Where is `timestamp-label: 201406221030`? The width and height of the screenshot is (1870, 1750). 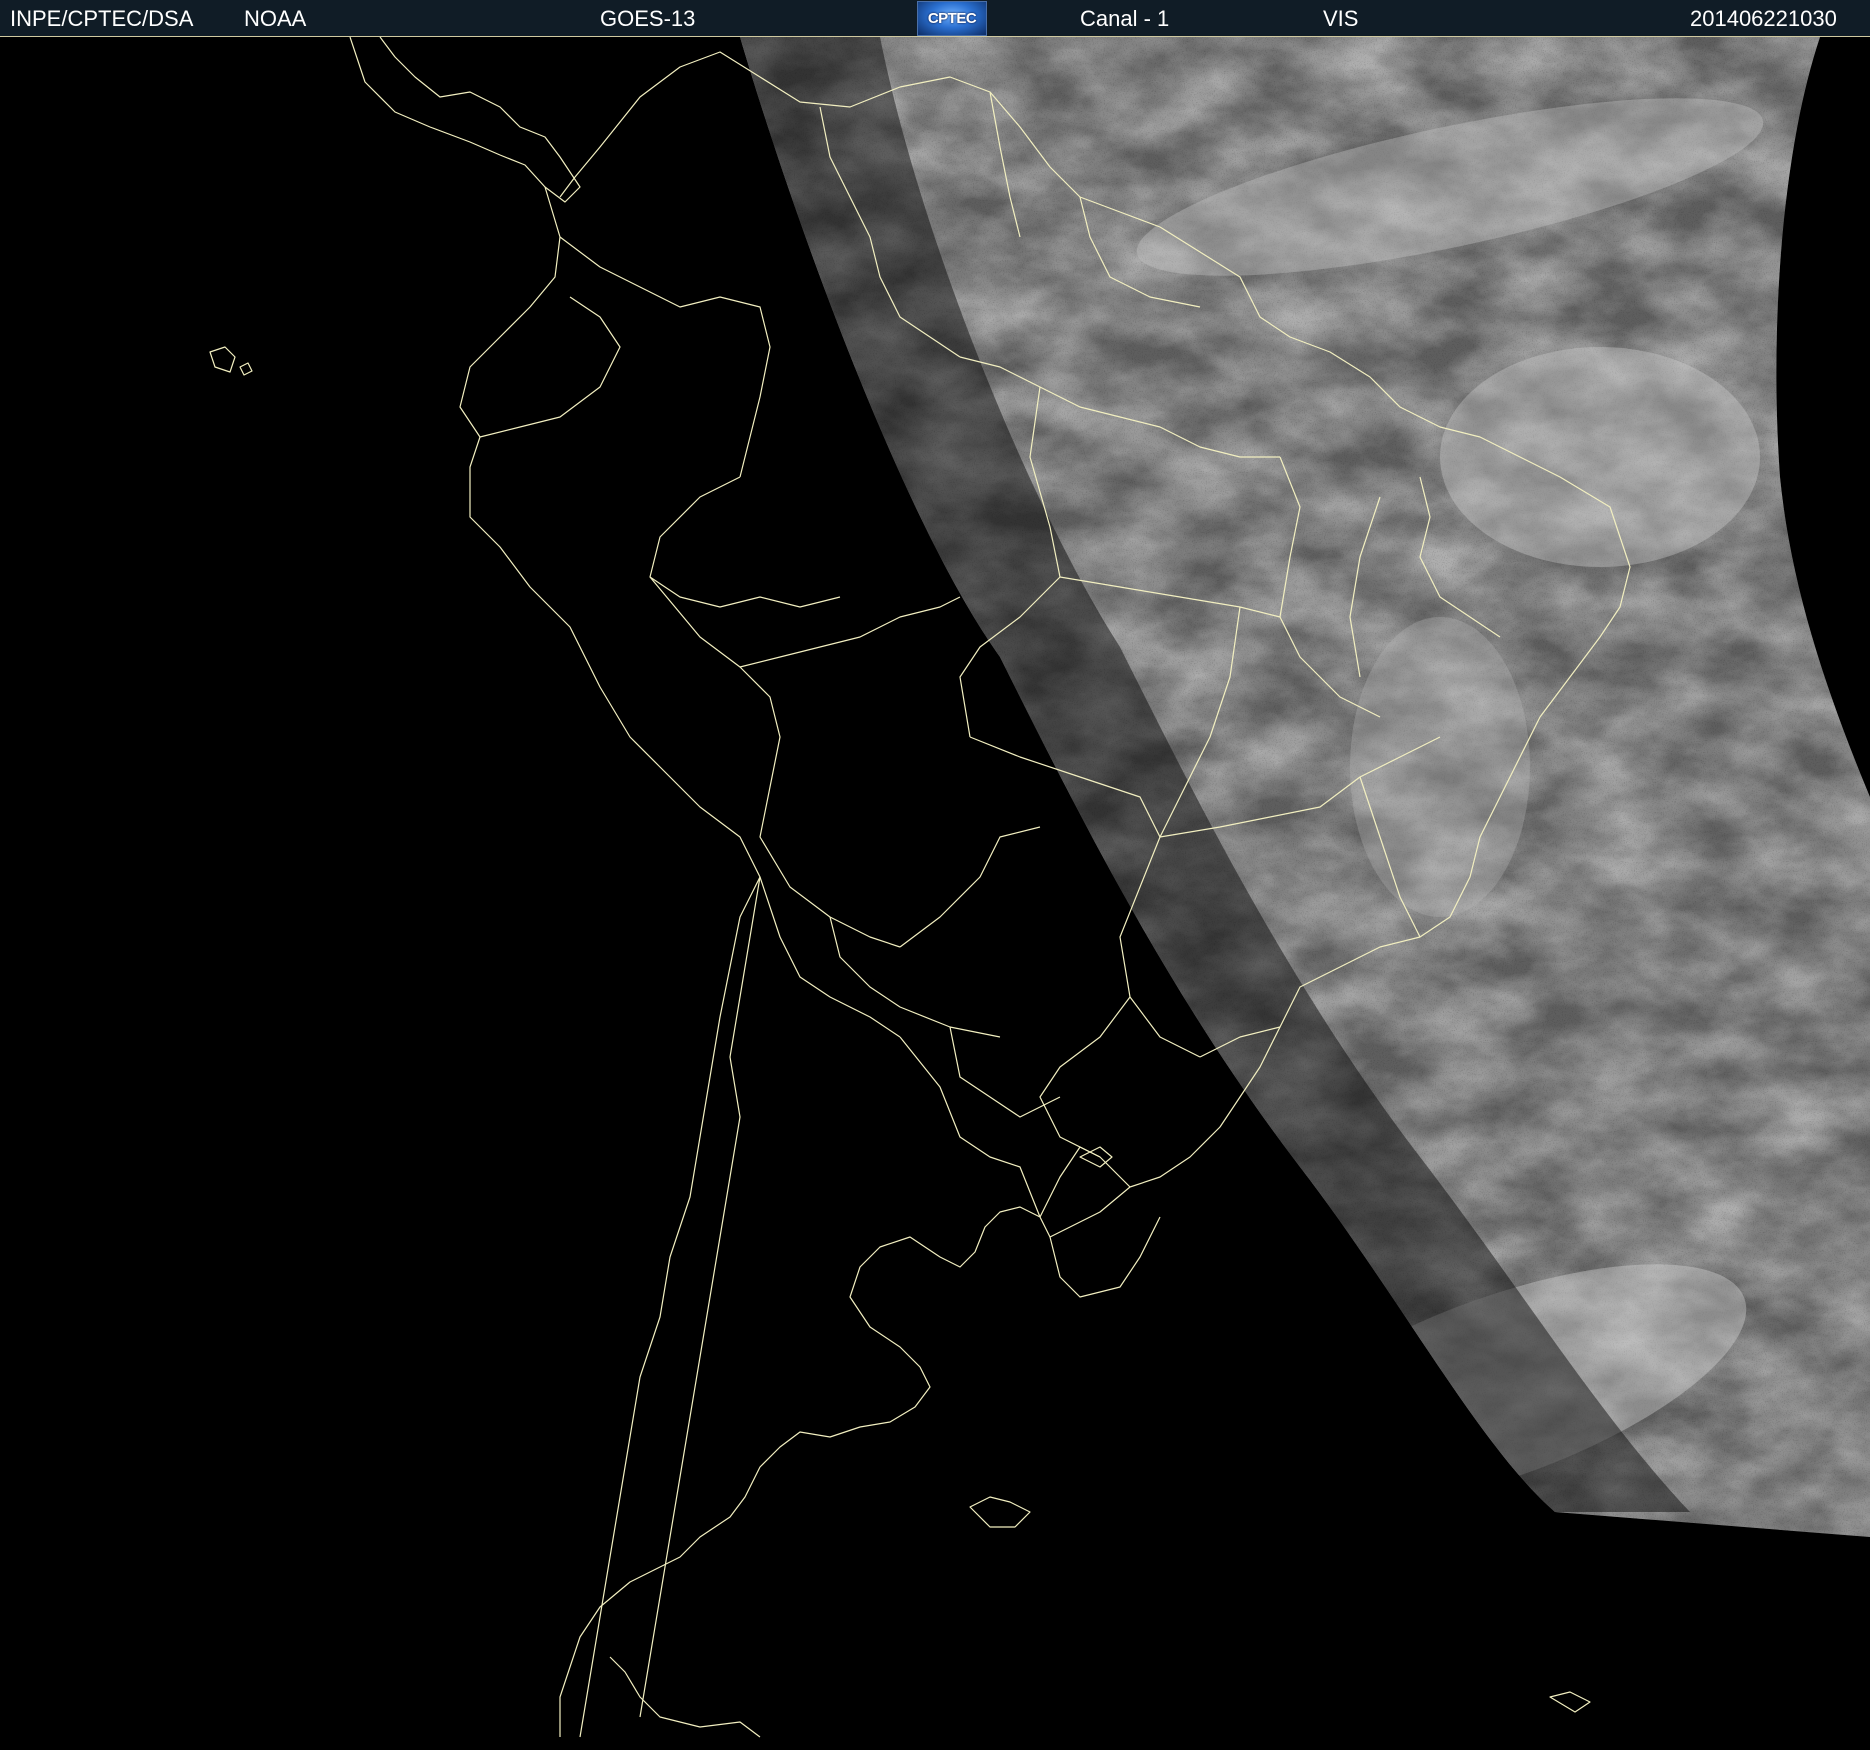 timestamp-label: 201406221030 is located at coordinates (1763, 18).